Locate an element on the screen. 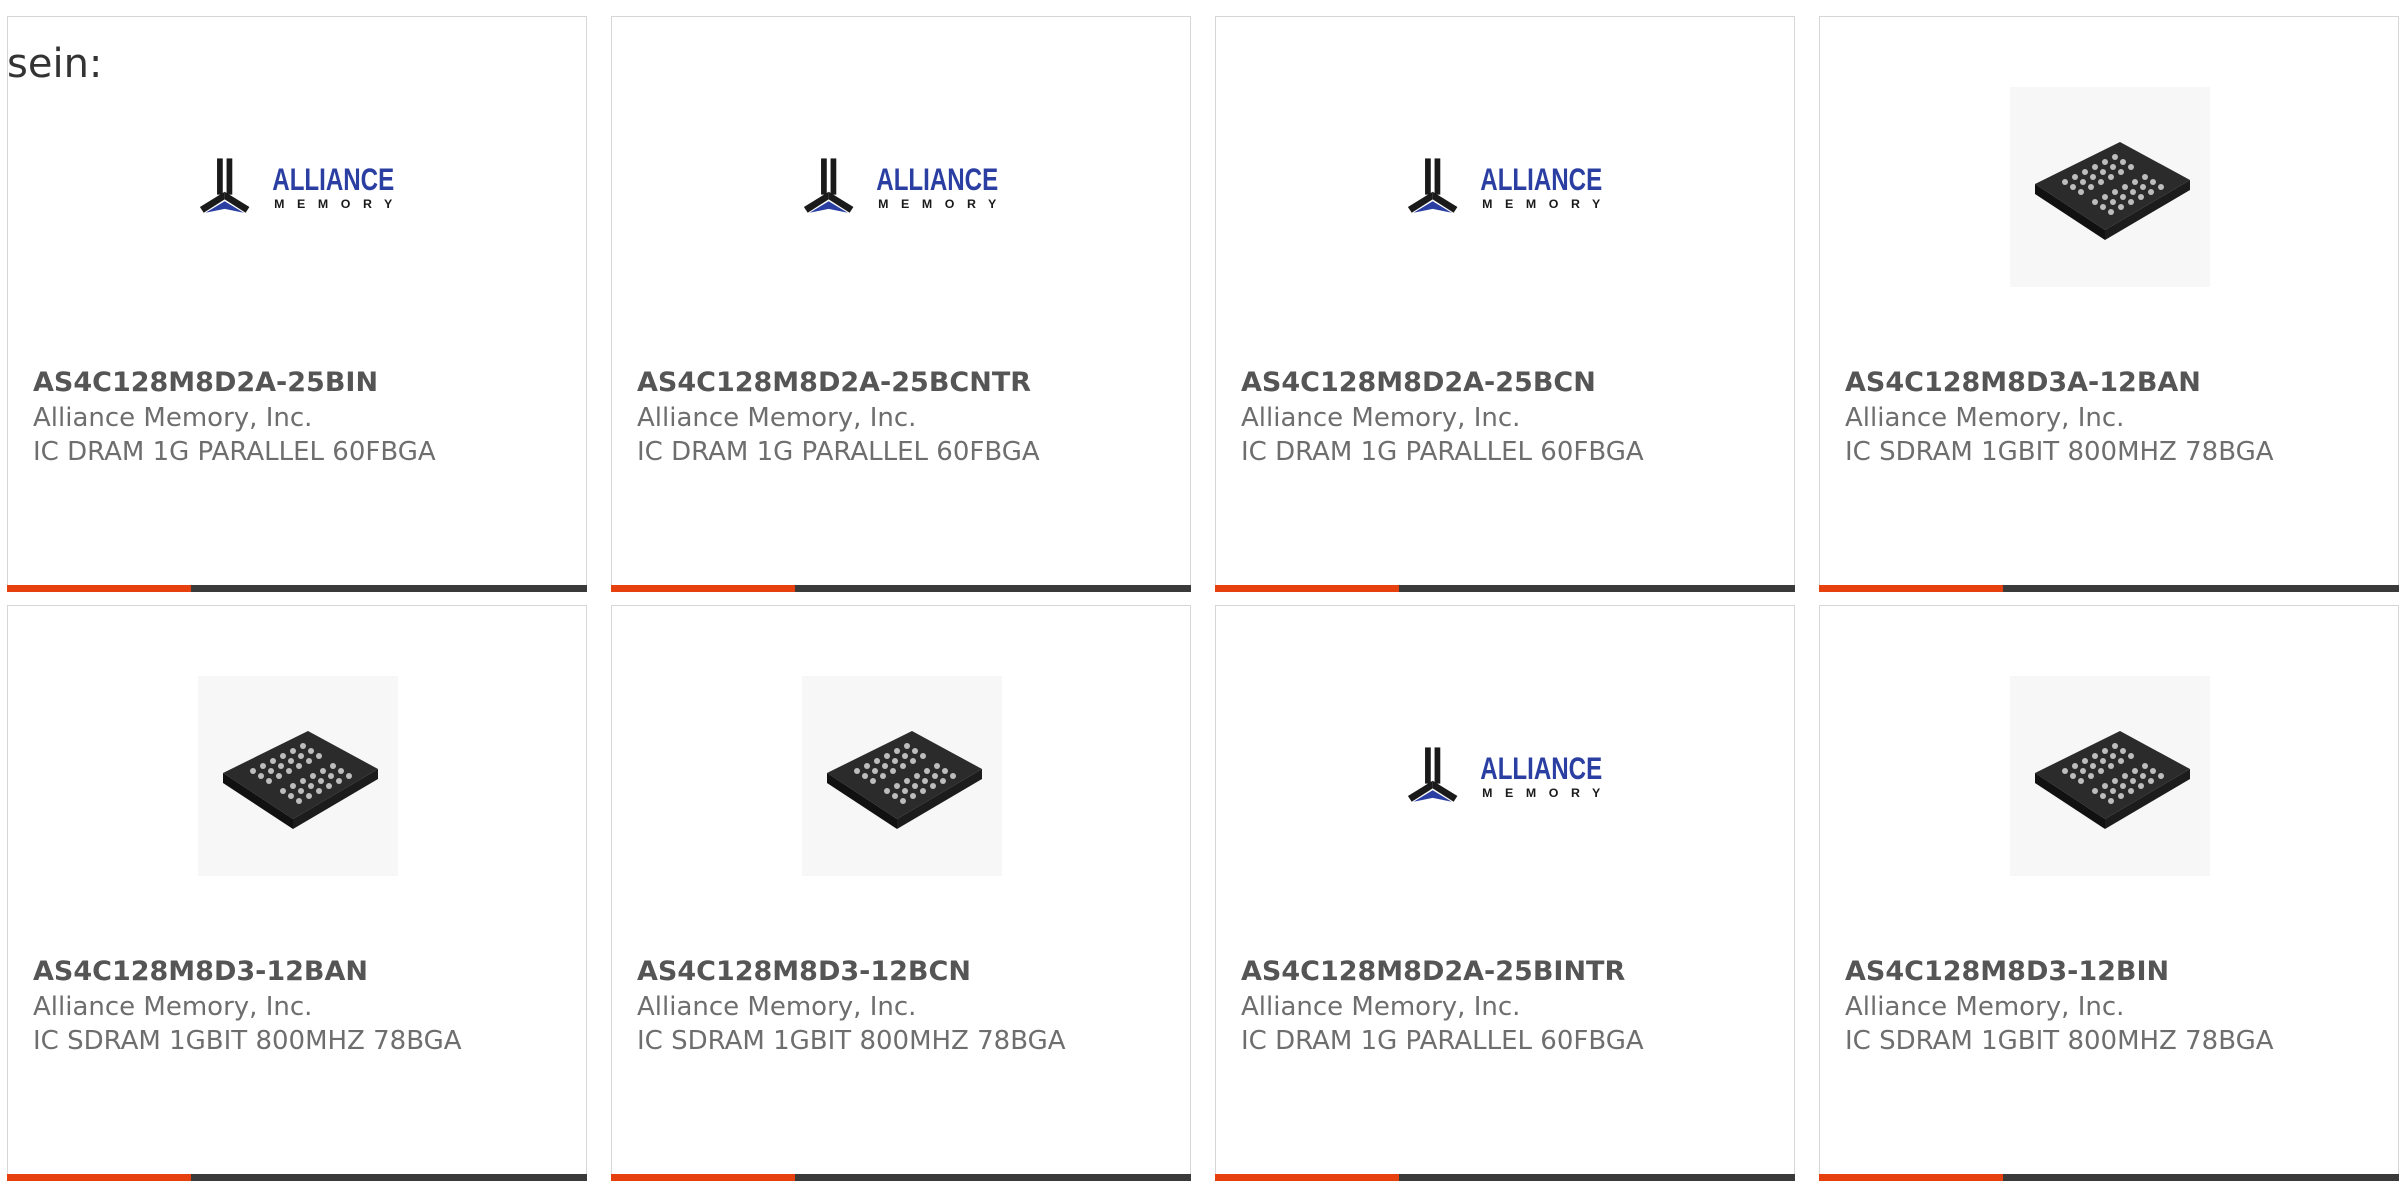 The width and height of the screenshot is (2400, 1181). part-number-link: AS4C128M8D3-12BIN is located at coordinates (2111, 972).